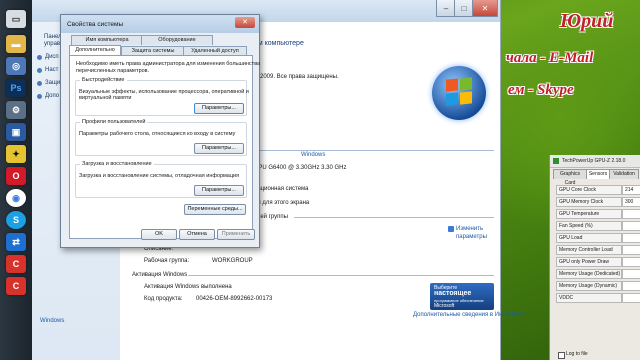  Describe the element at coordinates (232, 261) in the screenshot. I see `workgroup-value: WORKGROUP` at that location.